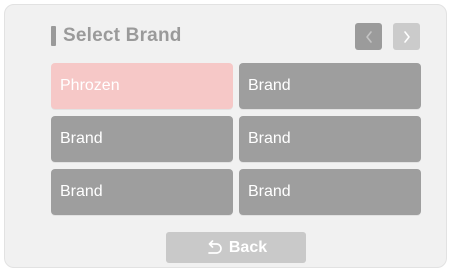  What do you see at coordinates (122, 35) in the screenshot?
I see `page-title: Select Brand` at bounding box center [122, 35].